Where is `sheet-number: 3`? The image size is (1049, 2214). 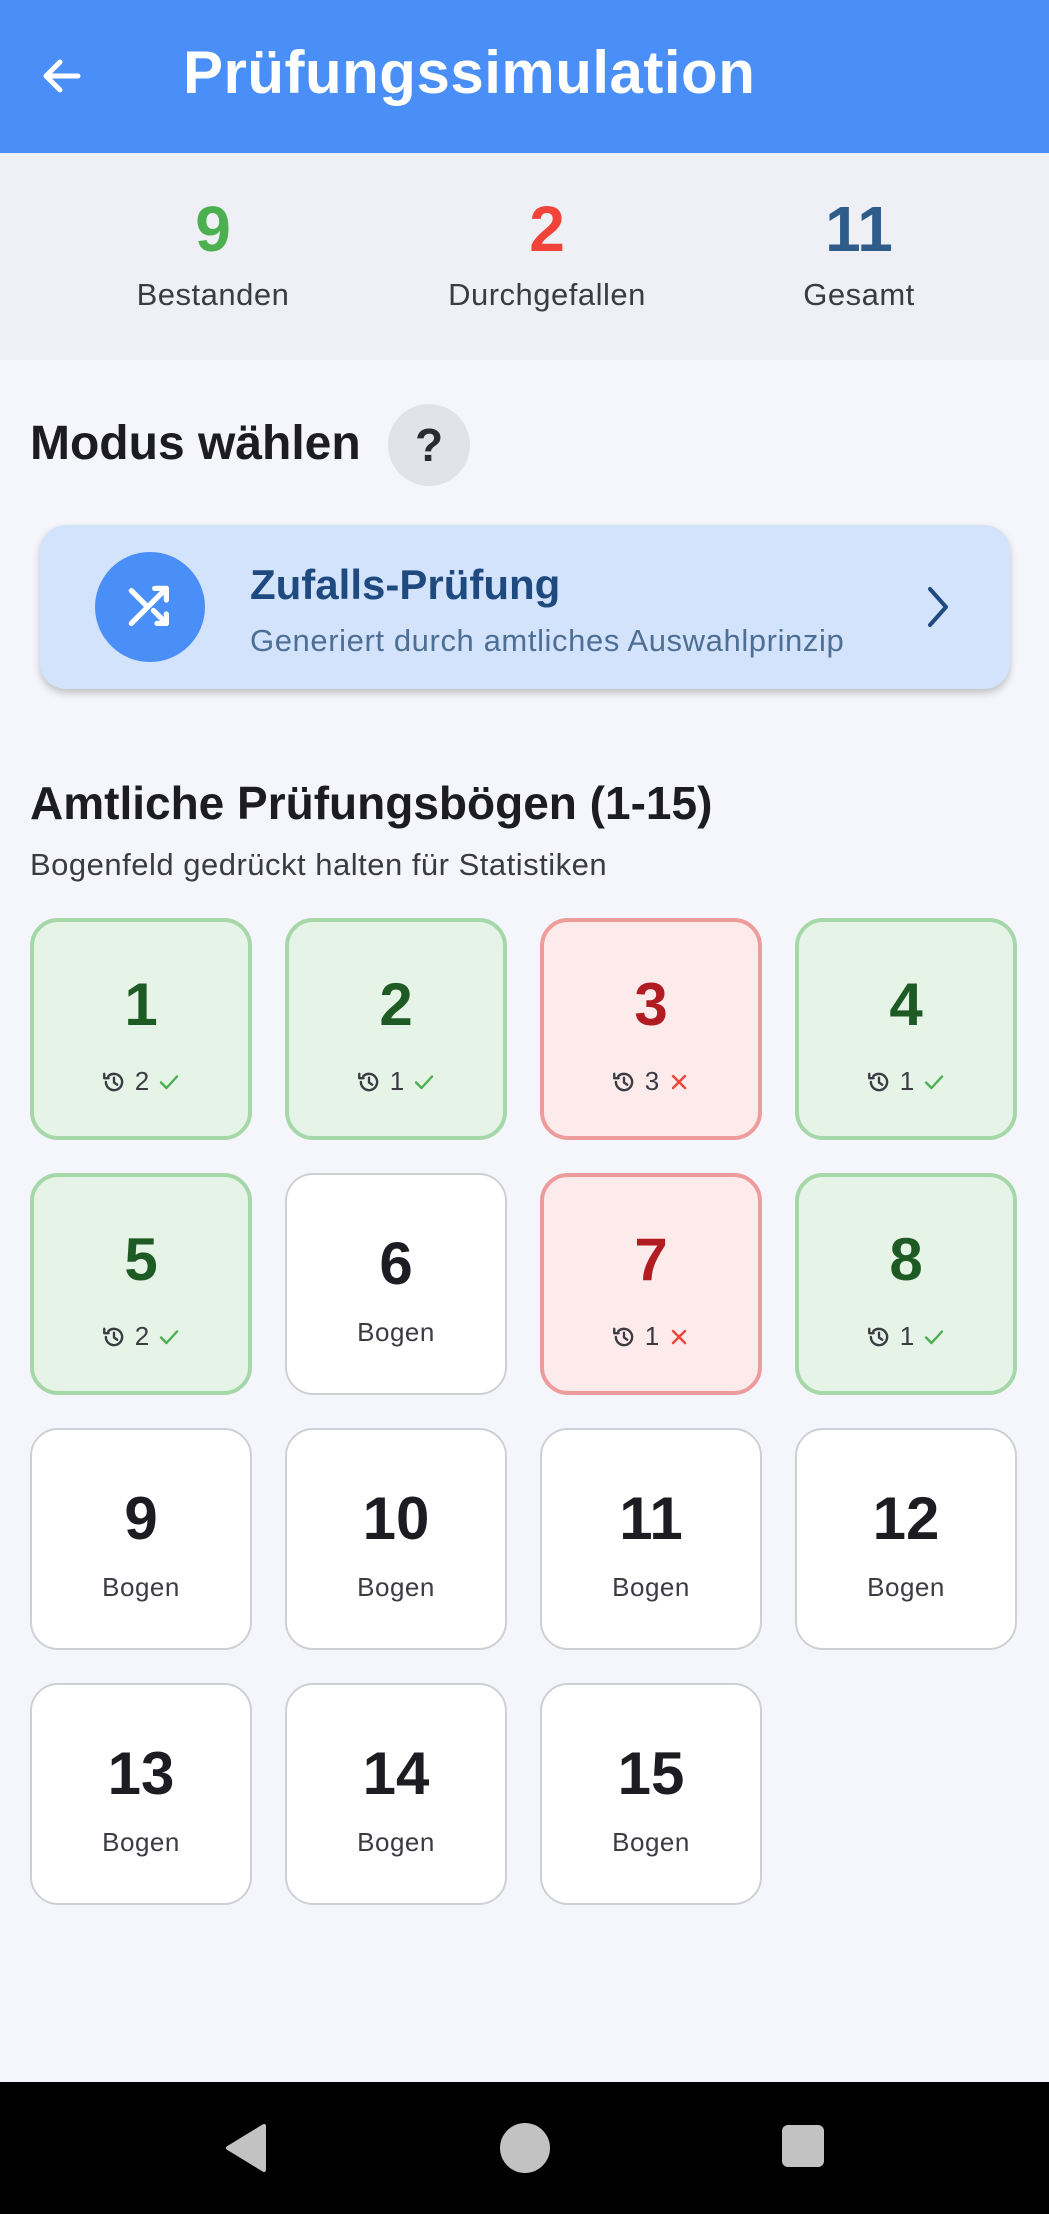
sheet-number: 3 is located at coordinates (651, 1004).